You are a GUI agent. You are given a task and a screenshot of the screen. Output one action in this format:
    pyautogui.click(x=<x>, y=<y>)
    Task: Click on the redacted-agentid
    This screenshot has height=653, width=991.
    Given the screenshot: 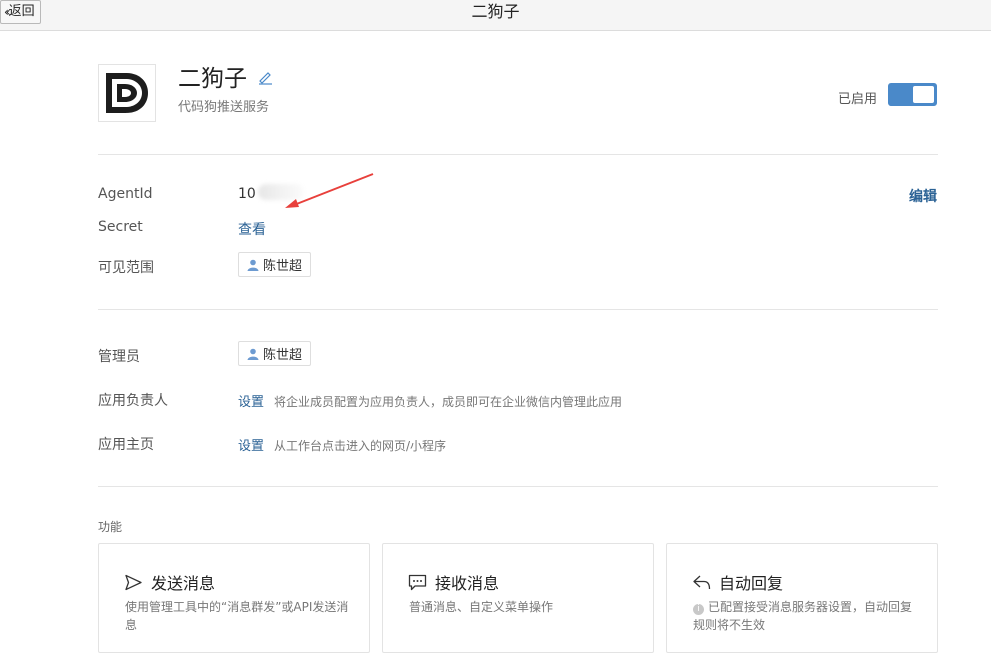 What is the action you would take?
    pyautogui.click(x=281, y=192)
    